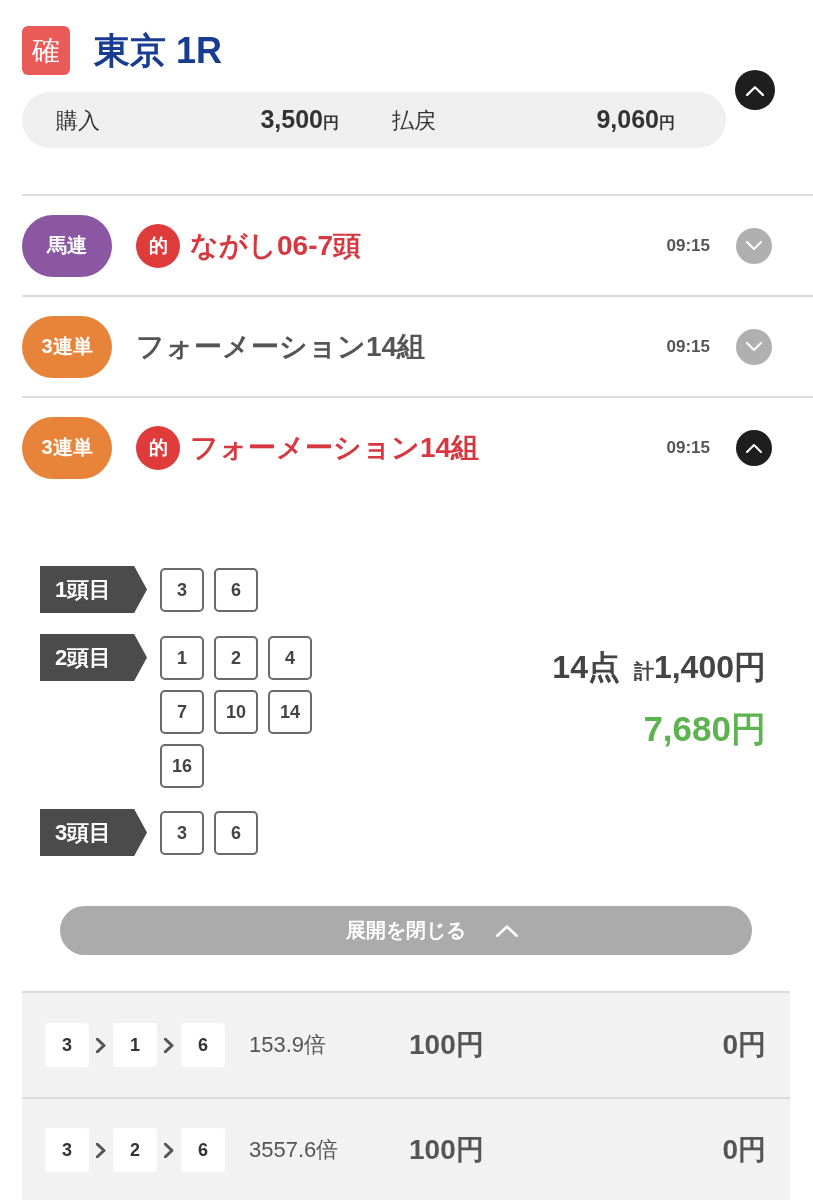  Describe the element at coordinates (299, 119) in the screenshot. I see `summary-amount: 3,500円` at that location.